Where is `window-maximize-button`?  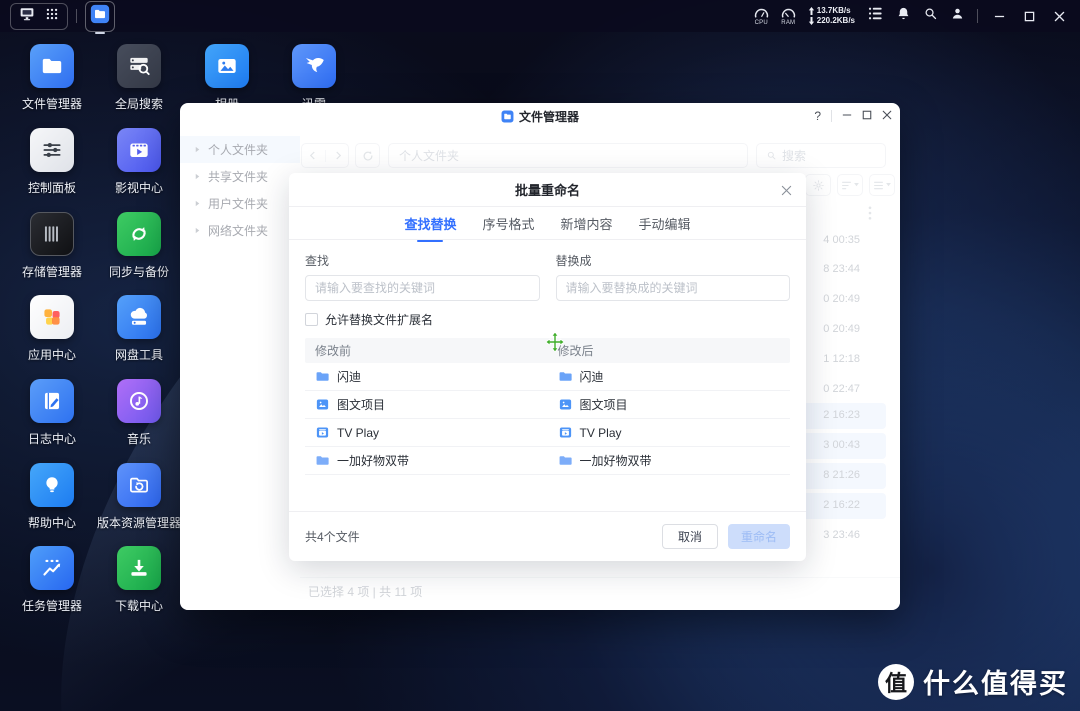 window-maximize-button is located at coordinates (867, 116).